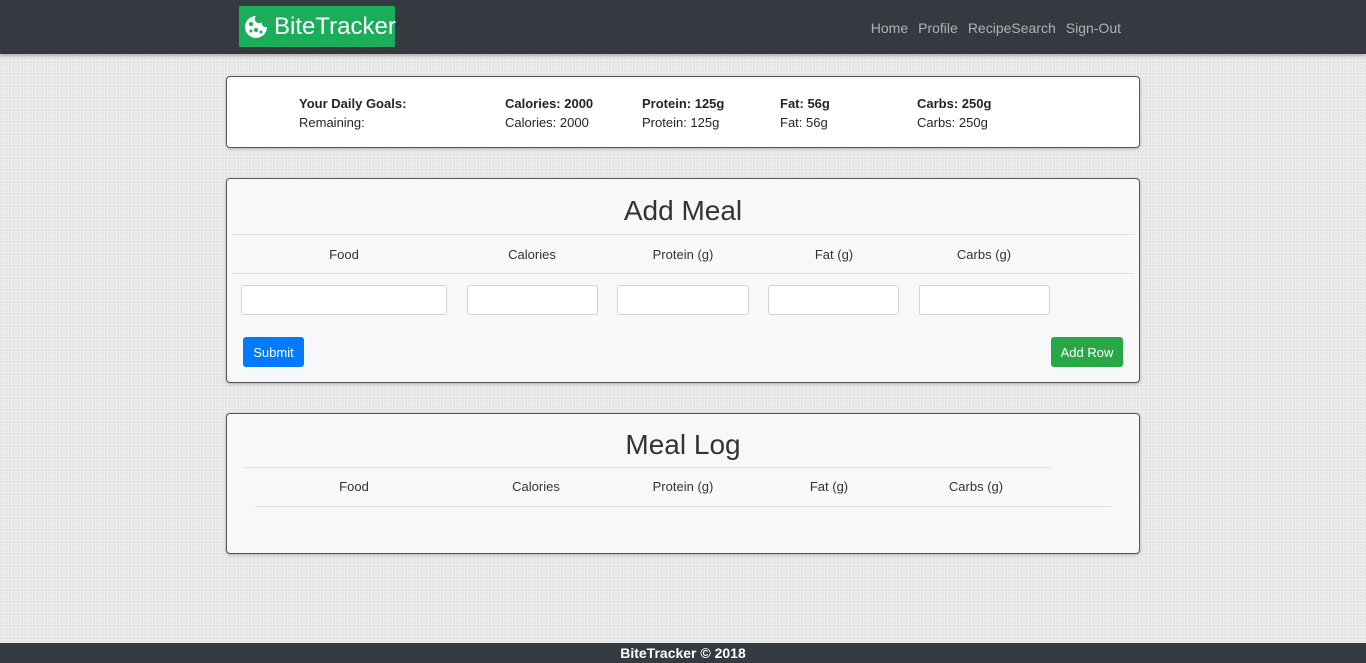 This screenshot has height=663, width=1366. I want to click on footer: BiteTracker © 2018, so click(683, 653).